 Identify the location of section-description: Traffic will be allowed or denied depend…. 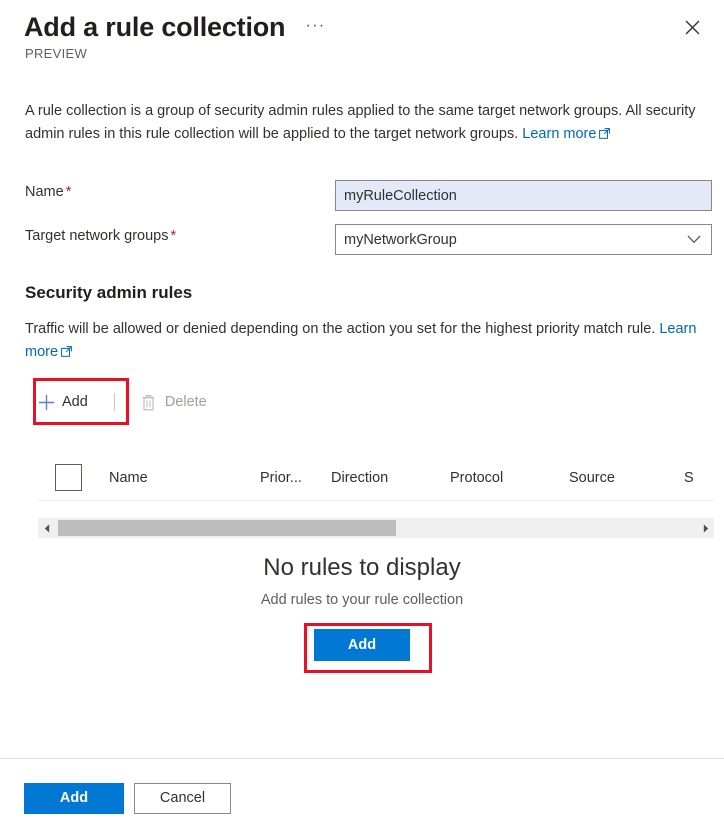
(369, 341).